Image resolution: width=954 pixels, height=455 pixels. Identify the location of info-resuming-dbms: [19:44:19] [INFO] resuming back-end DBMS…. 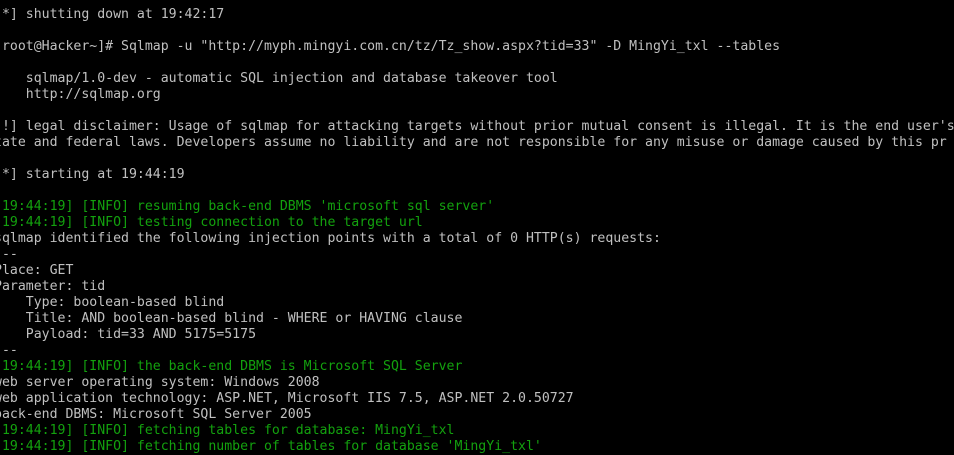
(247, 206).